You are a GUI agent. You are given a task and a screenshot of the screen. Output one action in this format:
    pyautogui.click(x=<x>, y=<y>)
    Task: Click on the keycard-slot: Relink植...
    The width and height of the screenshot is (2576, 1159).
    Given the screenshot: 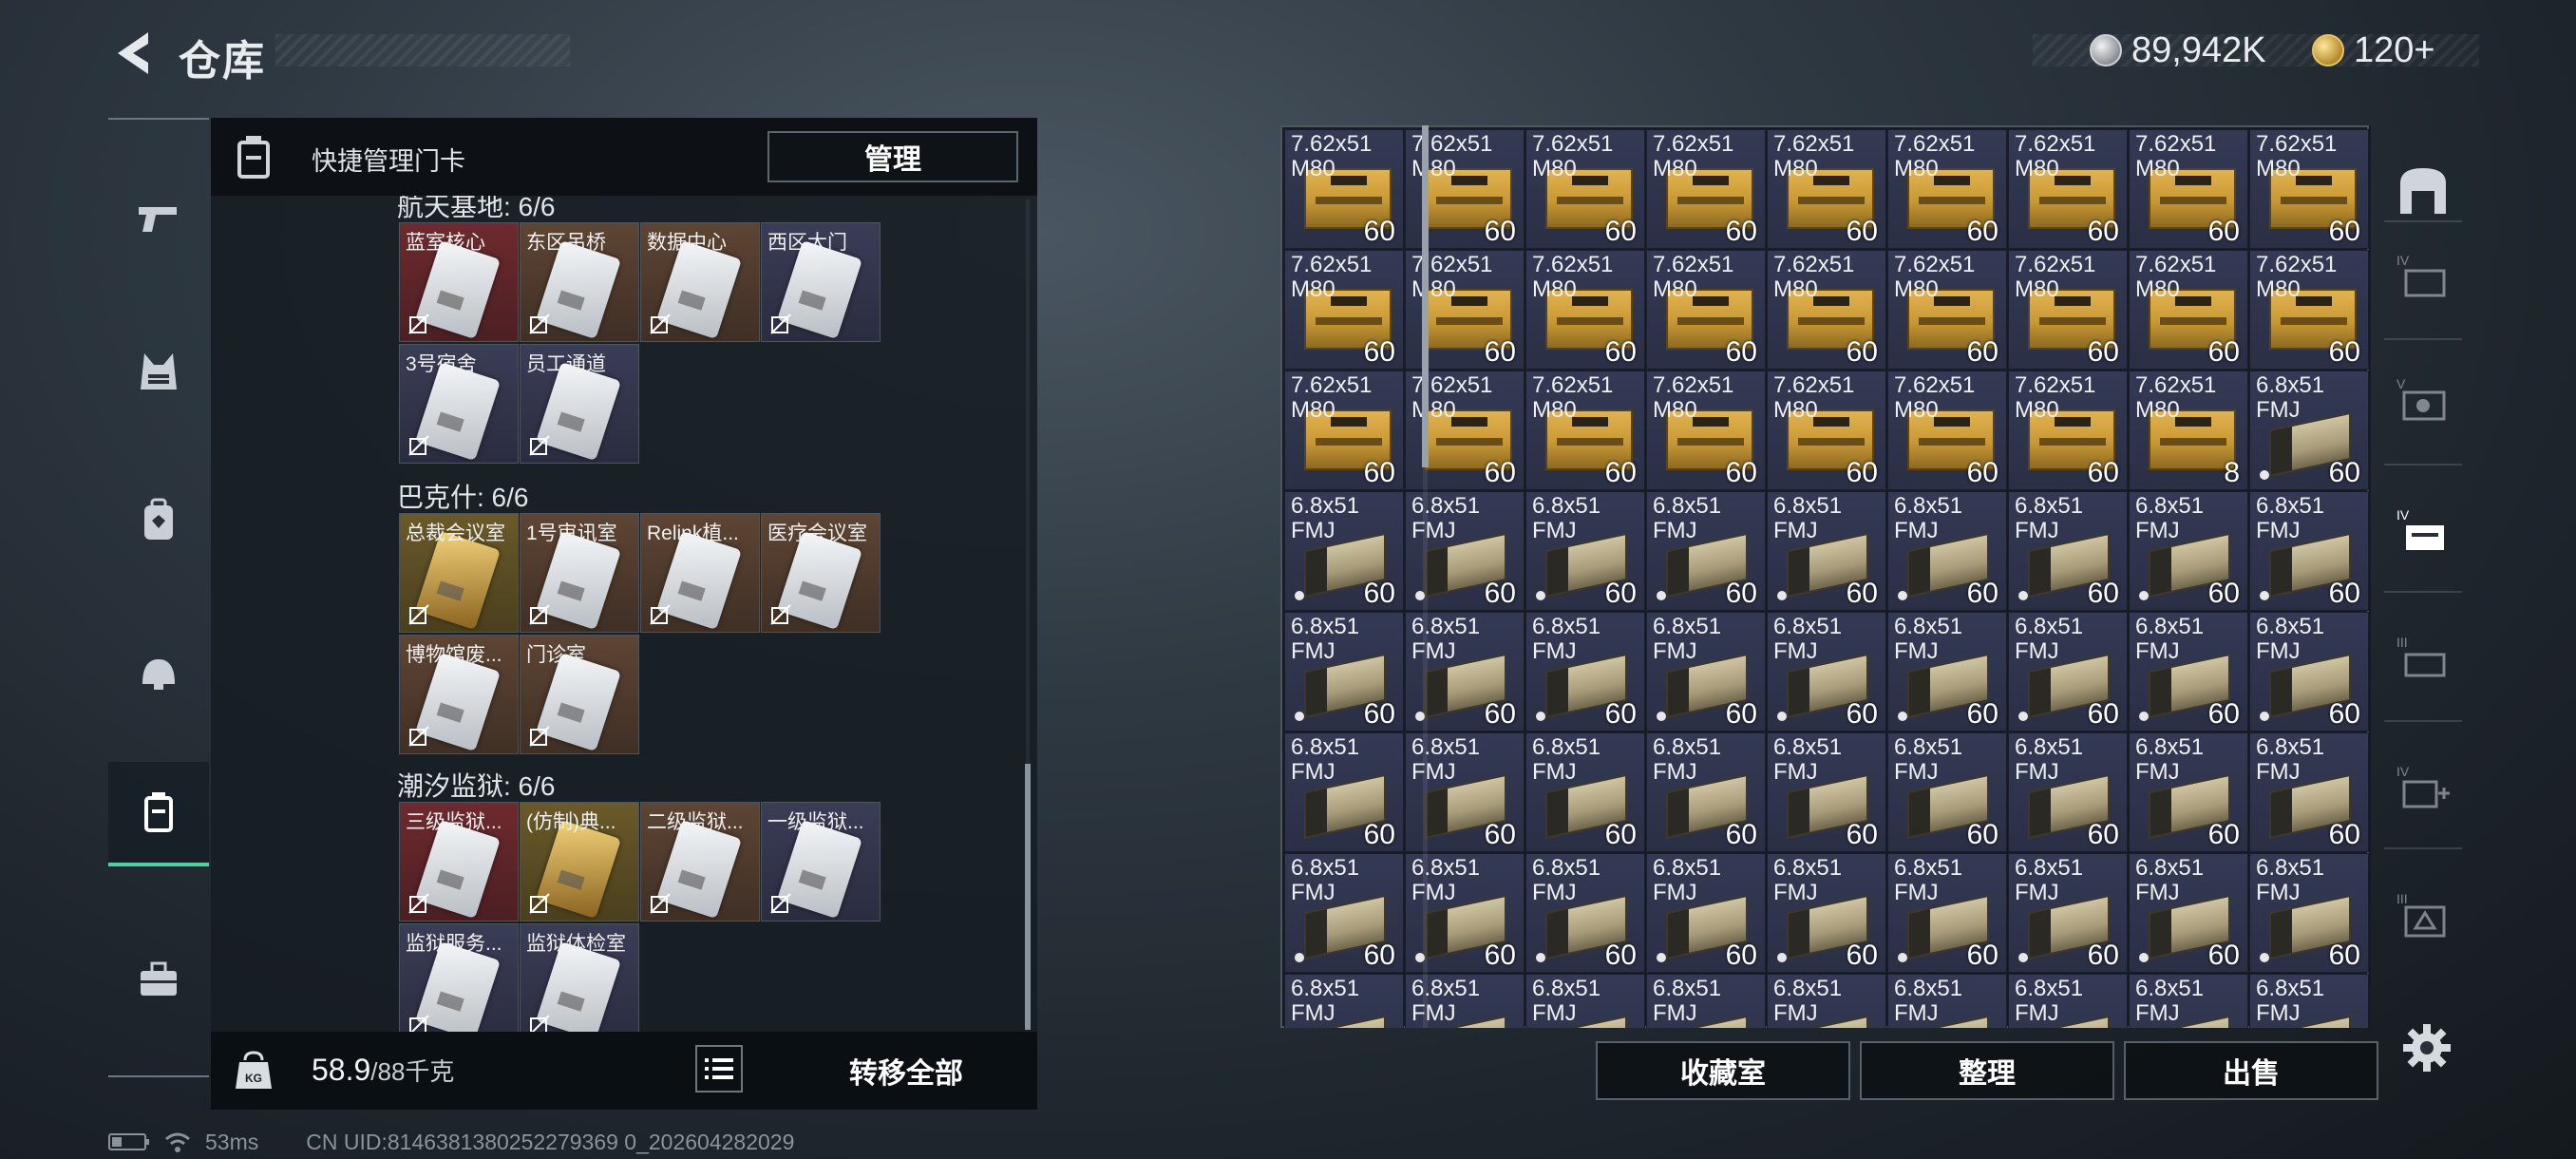 What is the action you would take?
    pyautogui.click(x=700, y=573)
    